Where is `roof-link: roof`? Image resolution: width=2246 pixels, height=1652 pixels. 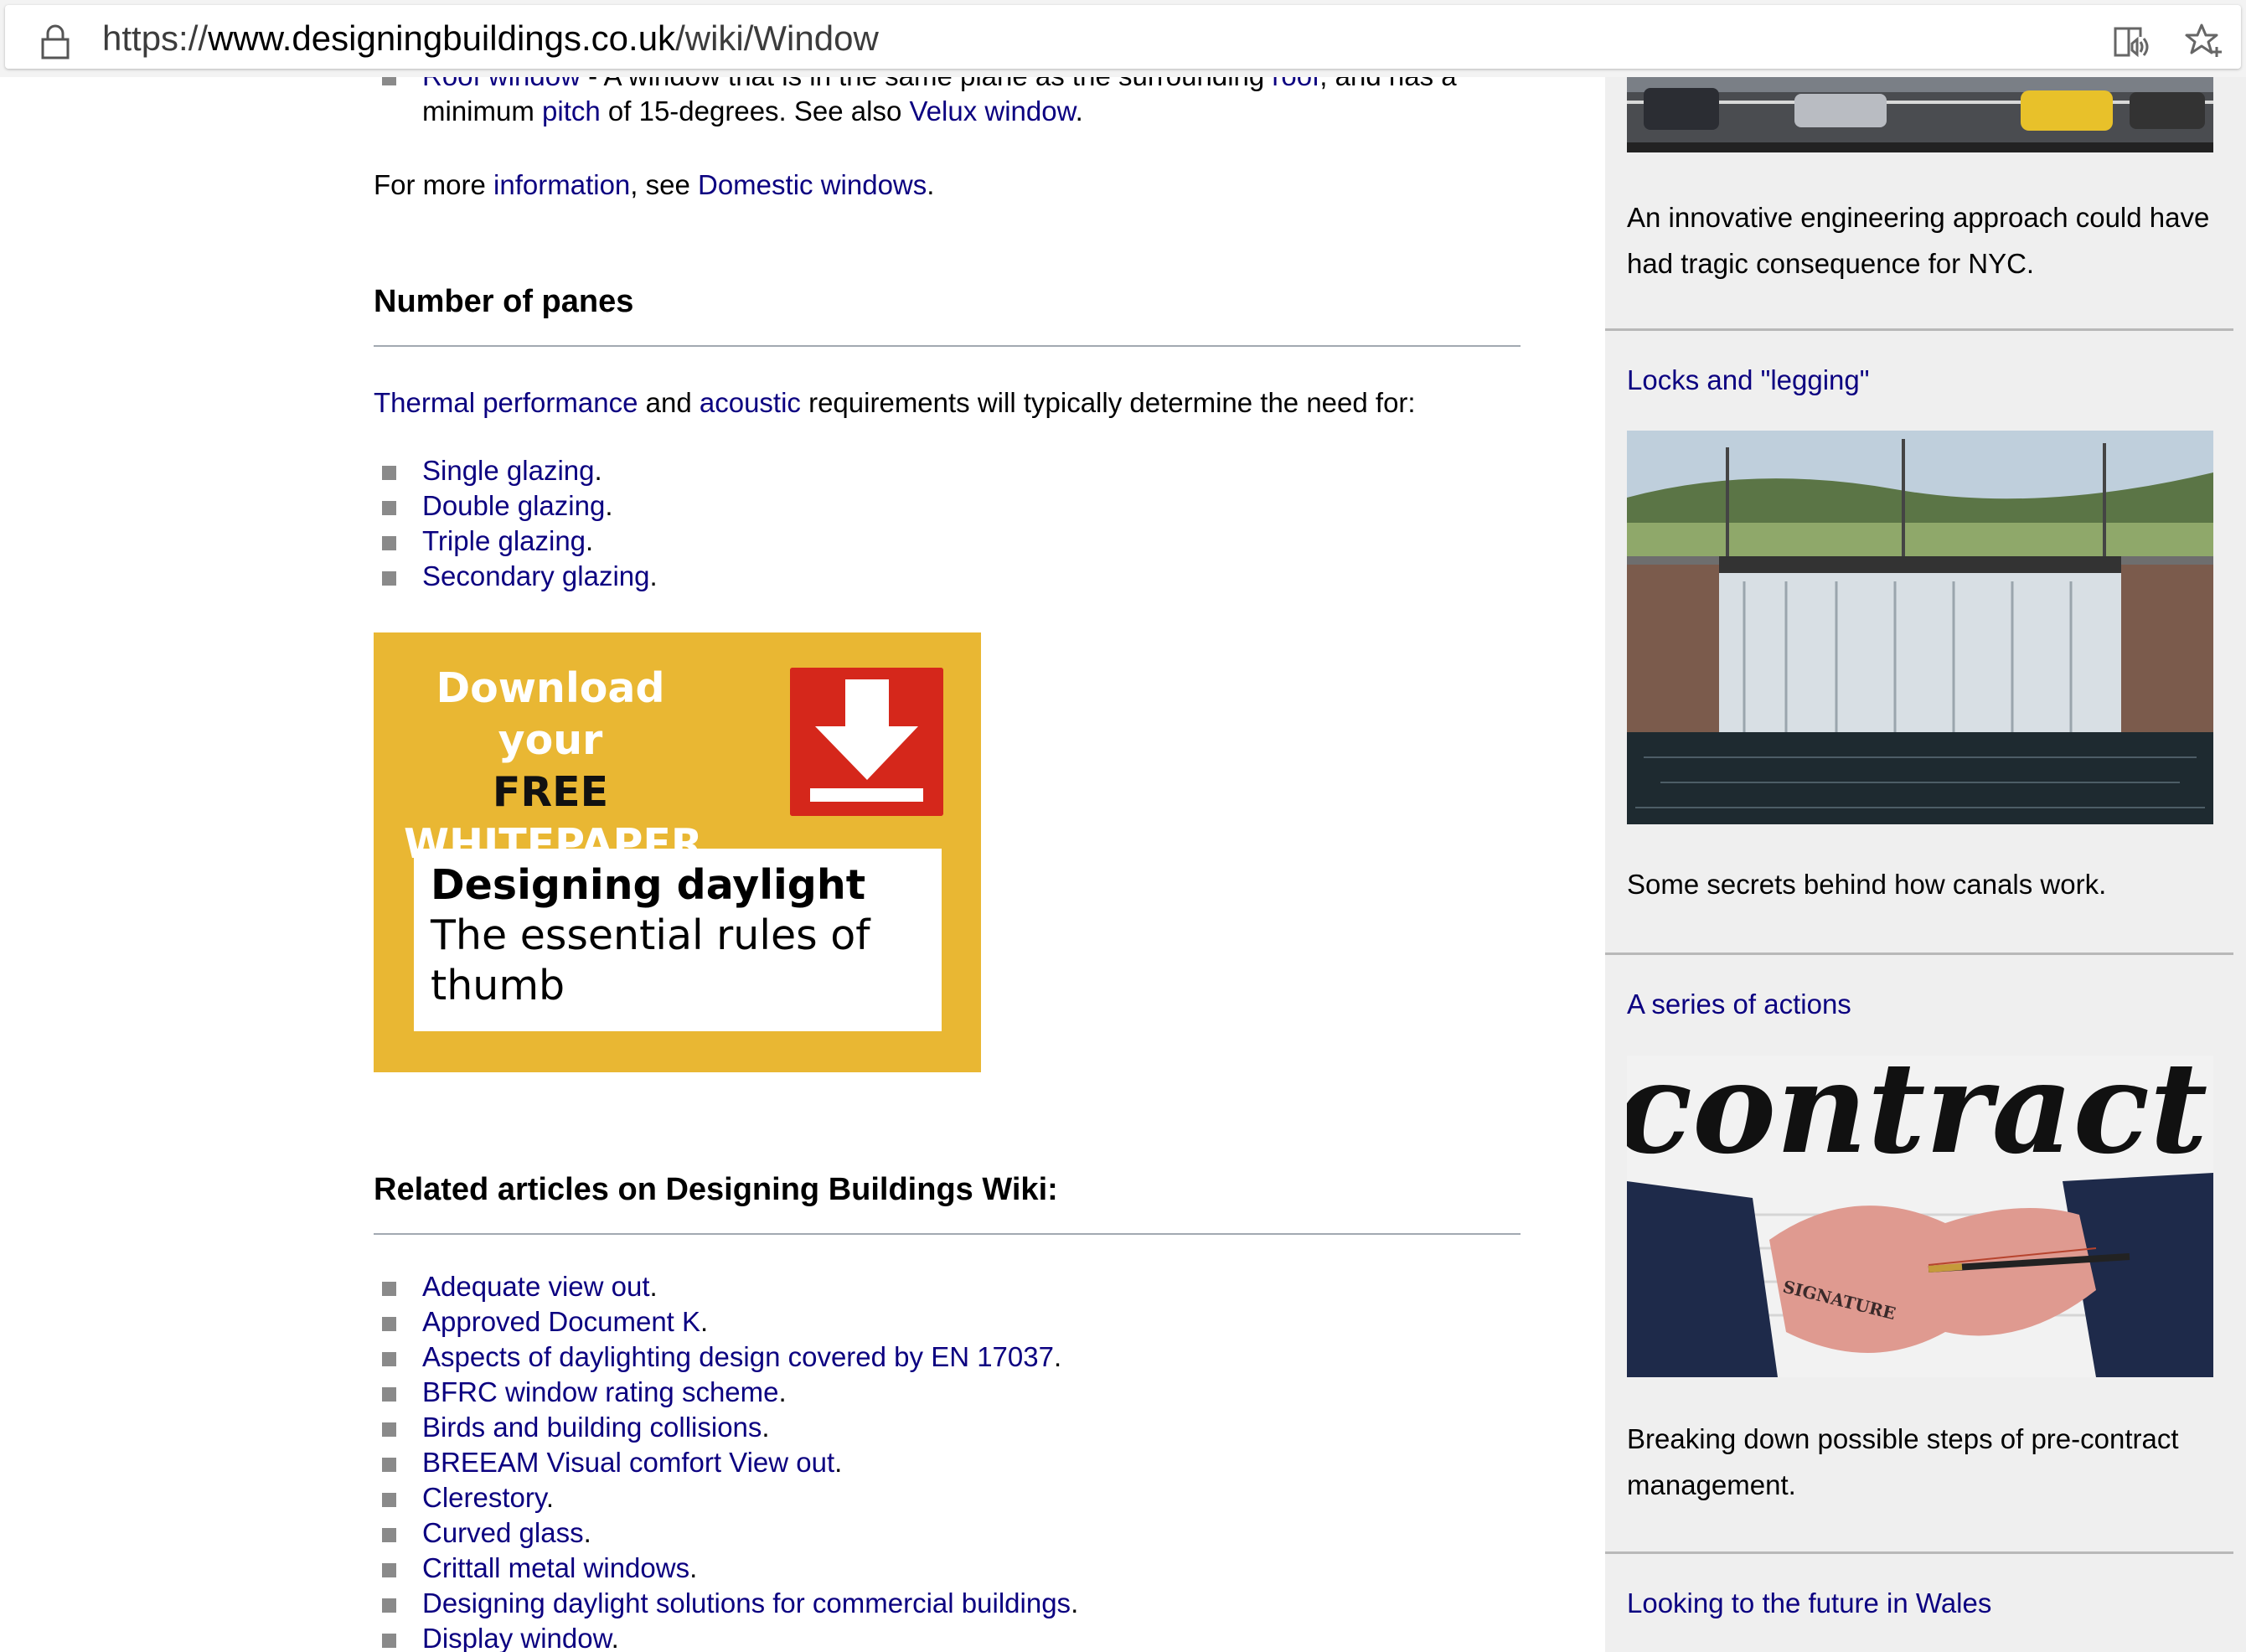 roof-link: roof is located at coordinates (1295, 84).